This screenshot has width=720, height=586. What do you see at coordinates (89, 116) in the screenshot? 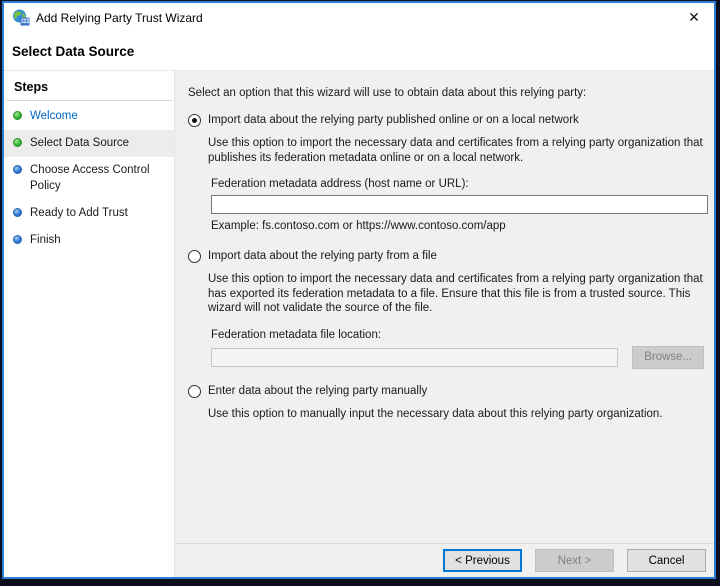
I see `sidebar-item-welcome: Welcome` at bounding box center [89, 116].